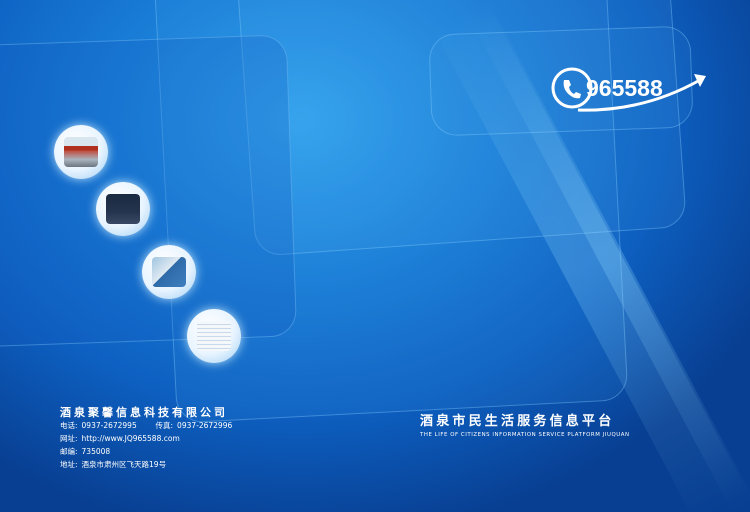  I want to click on contact-phone-fax: 电话: 0937-2672995 传真: 0937-2672996, so click(146, 425).